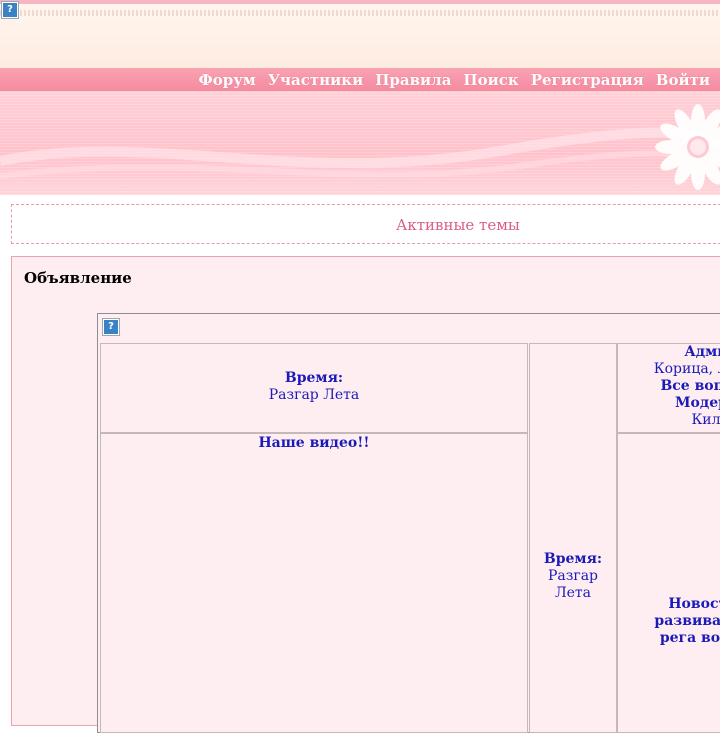 This screenshot has width=720, height=733. What do you see at coordinates (315, 80) in the screenshot?
I see `nav-item-members: Участники` at bounding box center [315, 80].